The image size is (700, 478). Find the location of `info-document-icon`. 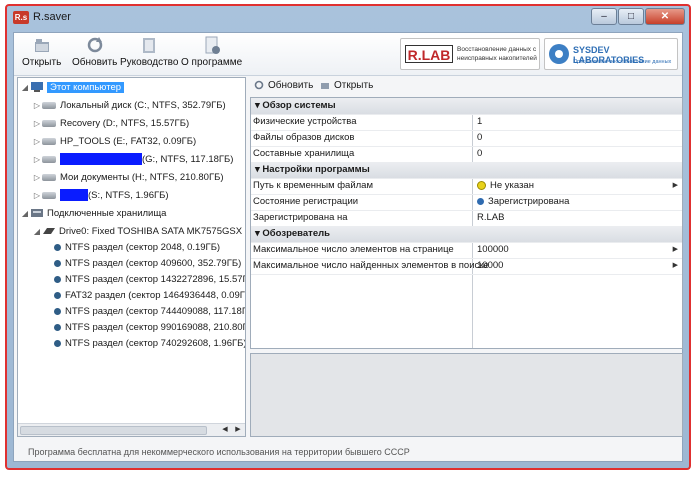

info-document-icon is located at coordinates (212, 45).